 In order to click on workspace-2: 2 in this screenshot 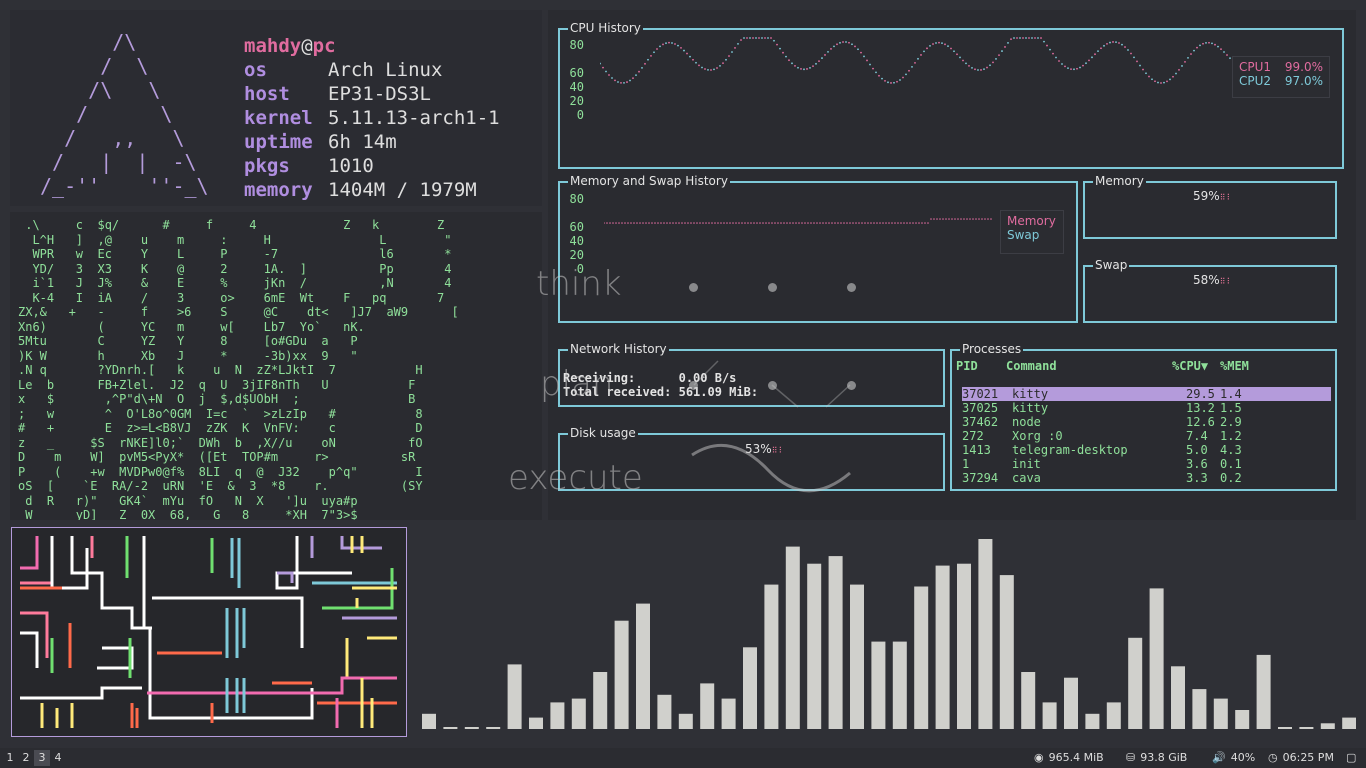, I will do `click(26, 758)`.